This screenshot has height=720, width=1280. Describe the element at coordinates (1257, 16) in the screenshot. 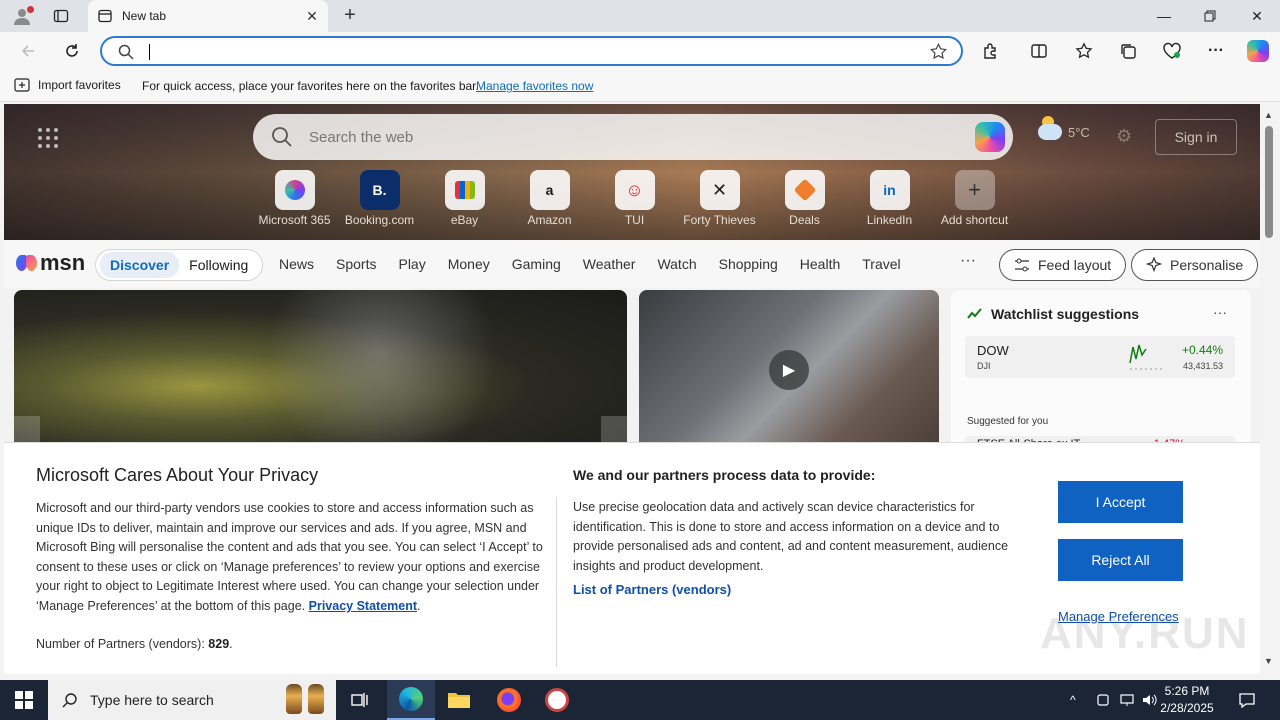

I see `close-window-button: ✕` at that location.